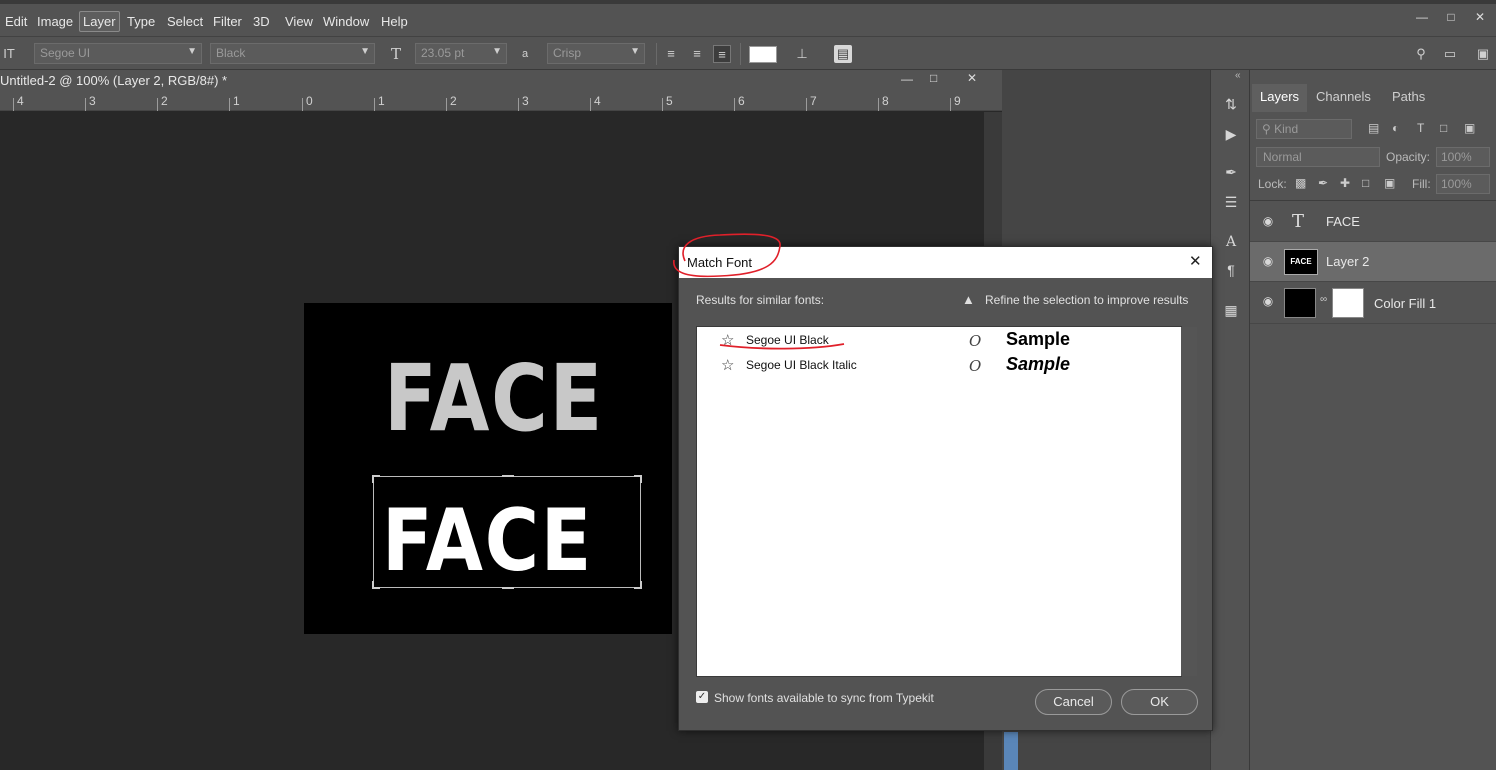 This screenshot has width=1496, height=770. I want to click on font-result-name: Segoe UI Black Italic, so click(801, 365).